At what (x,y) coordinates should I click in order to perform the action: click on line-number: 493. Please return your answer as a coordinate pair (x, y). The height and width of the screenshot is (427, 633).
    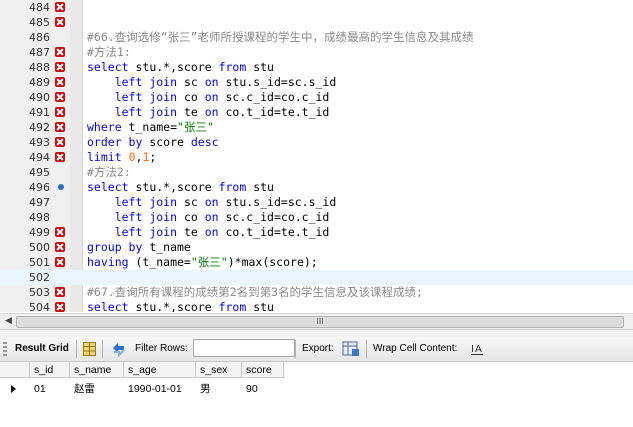
    Looking at the image, I should click on (39, 142).